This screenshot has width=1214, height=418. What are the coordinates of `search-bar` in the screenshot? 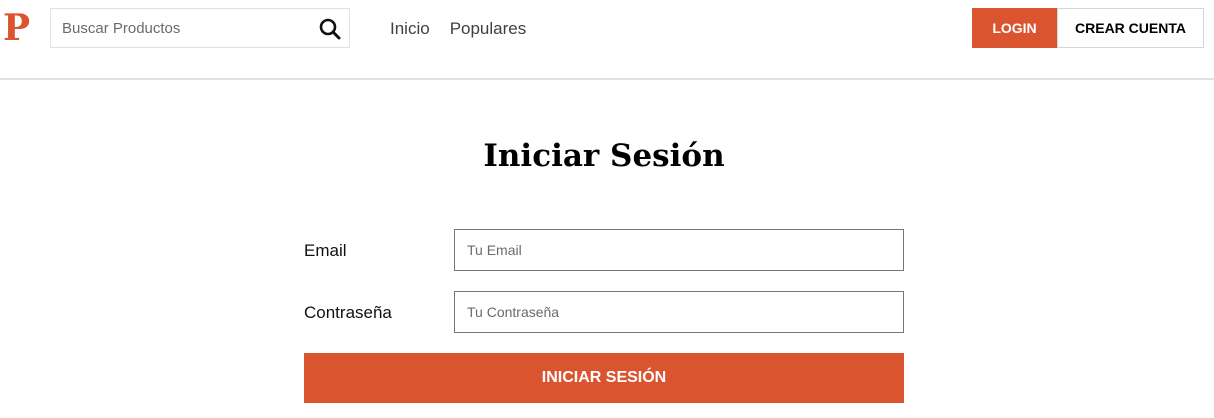 It's located at (200, 28).